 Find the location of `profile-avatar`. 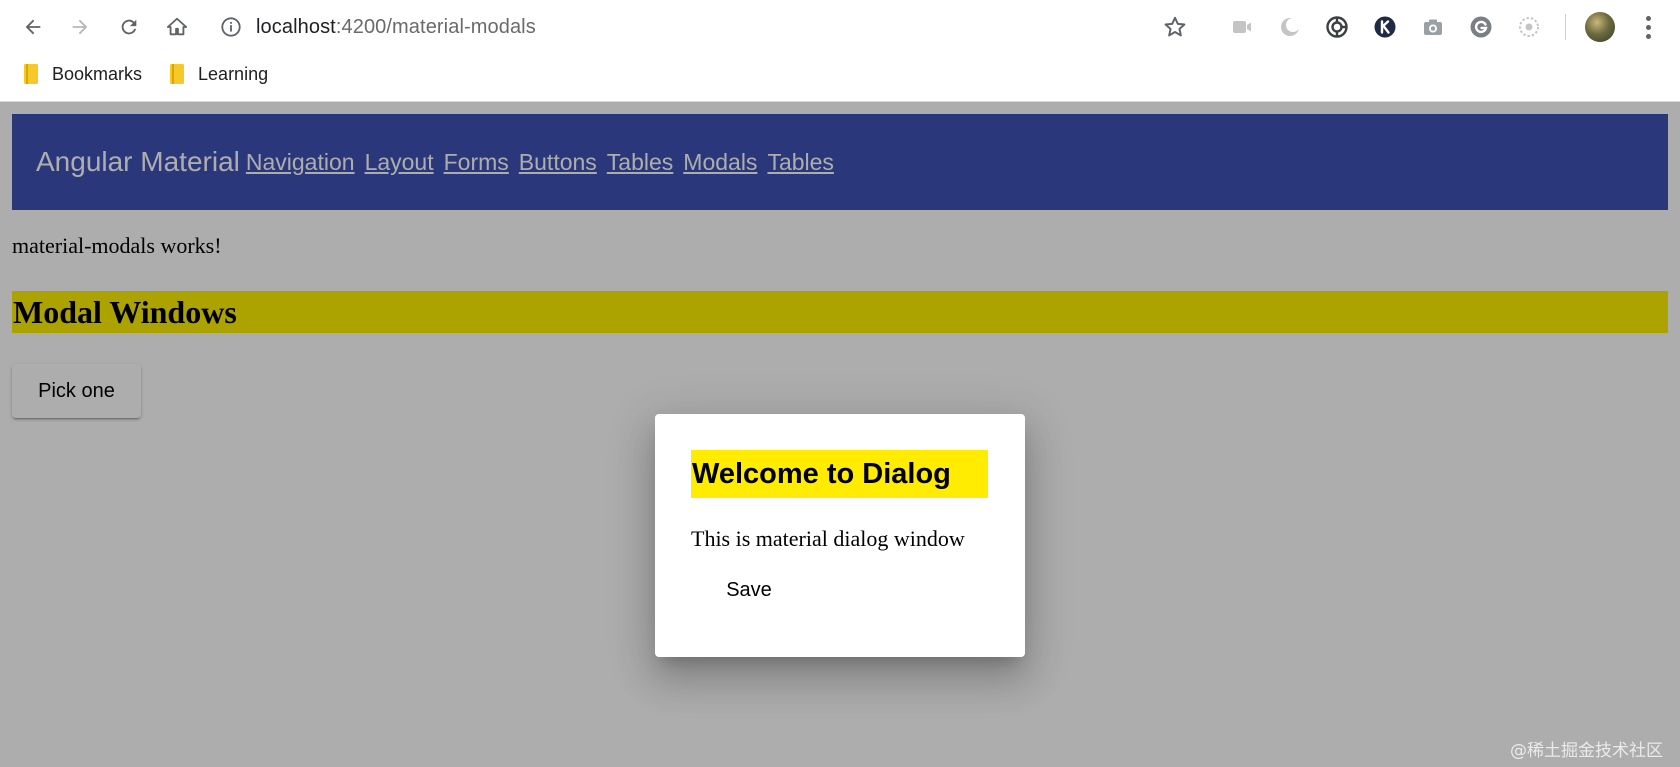

profile-avatar is located at coordinates (1600, 27).